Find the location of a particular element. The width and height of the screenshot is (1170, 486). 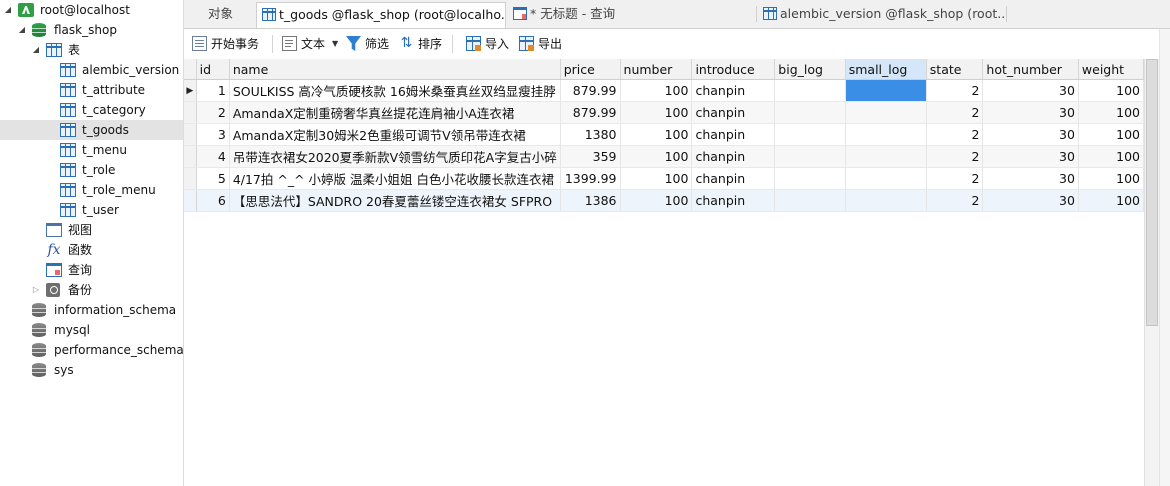

vertical-scrollbar is located at coordinates (1151, 272).